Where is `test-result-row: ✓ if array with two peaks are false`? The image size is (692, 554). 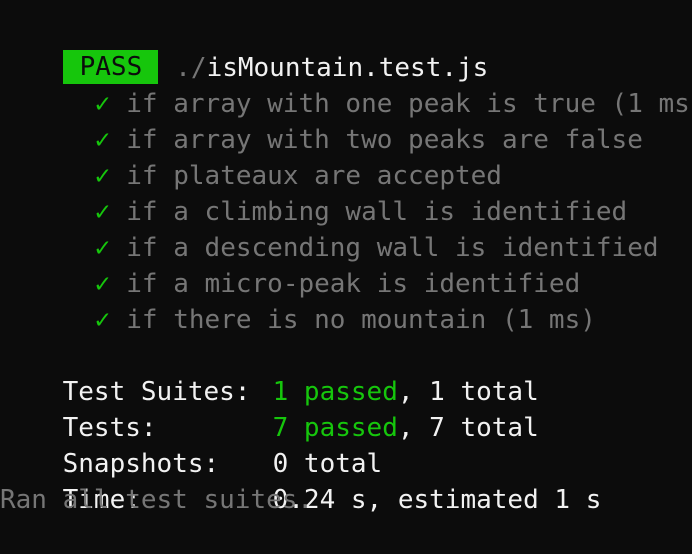 test-result-row: ✓ if array with two peaks are false is located at coordinates (346, 120).